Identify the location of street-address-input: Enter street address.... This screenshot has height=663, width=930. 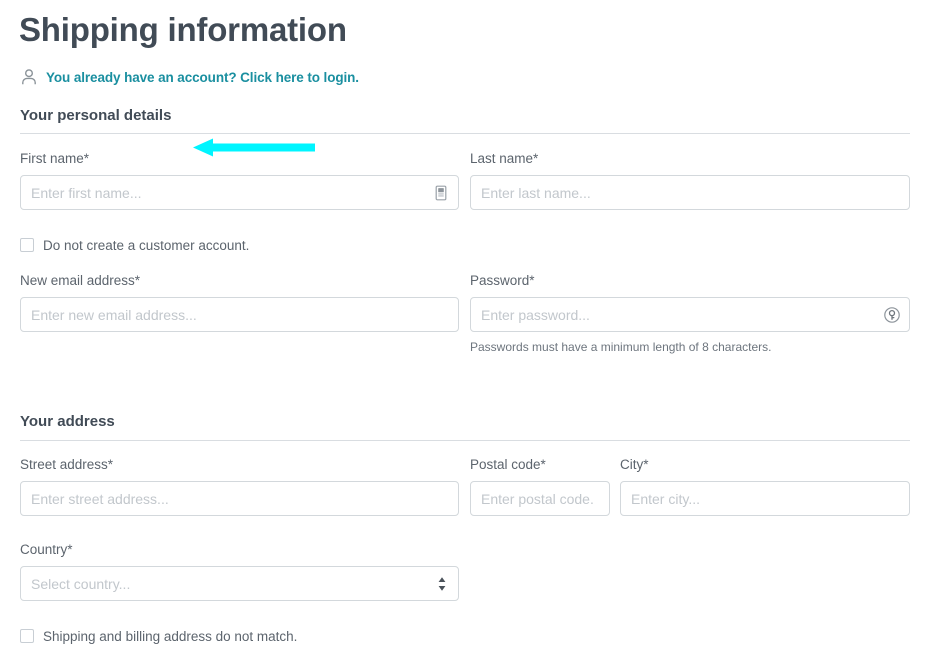
(239, 498).